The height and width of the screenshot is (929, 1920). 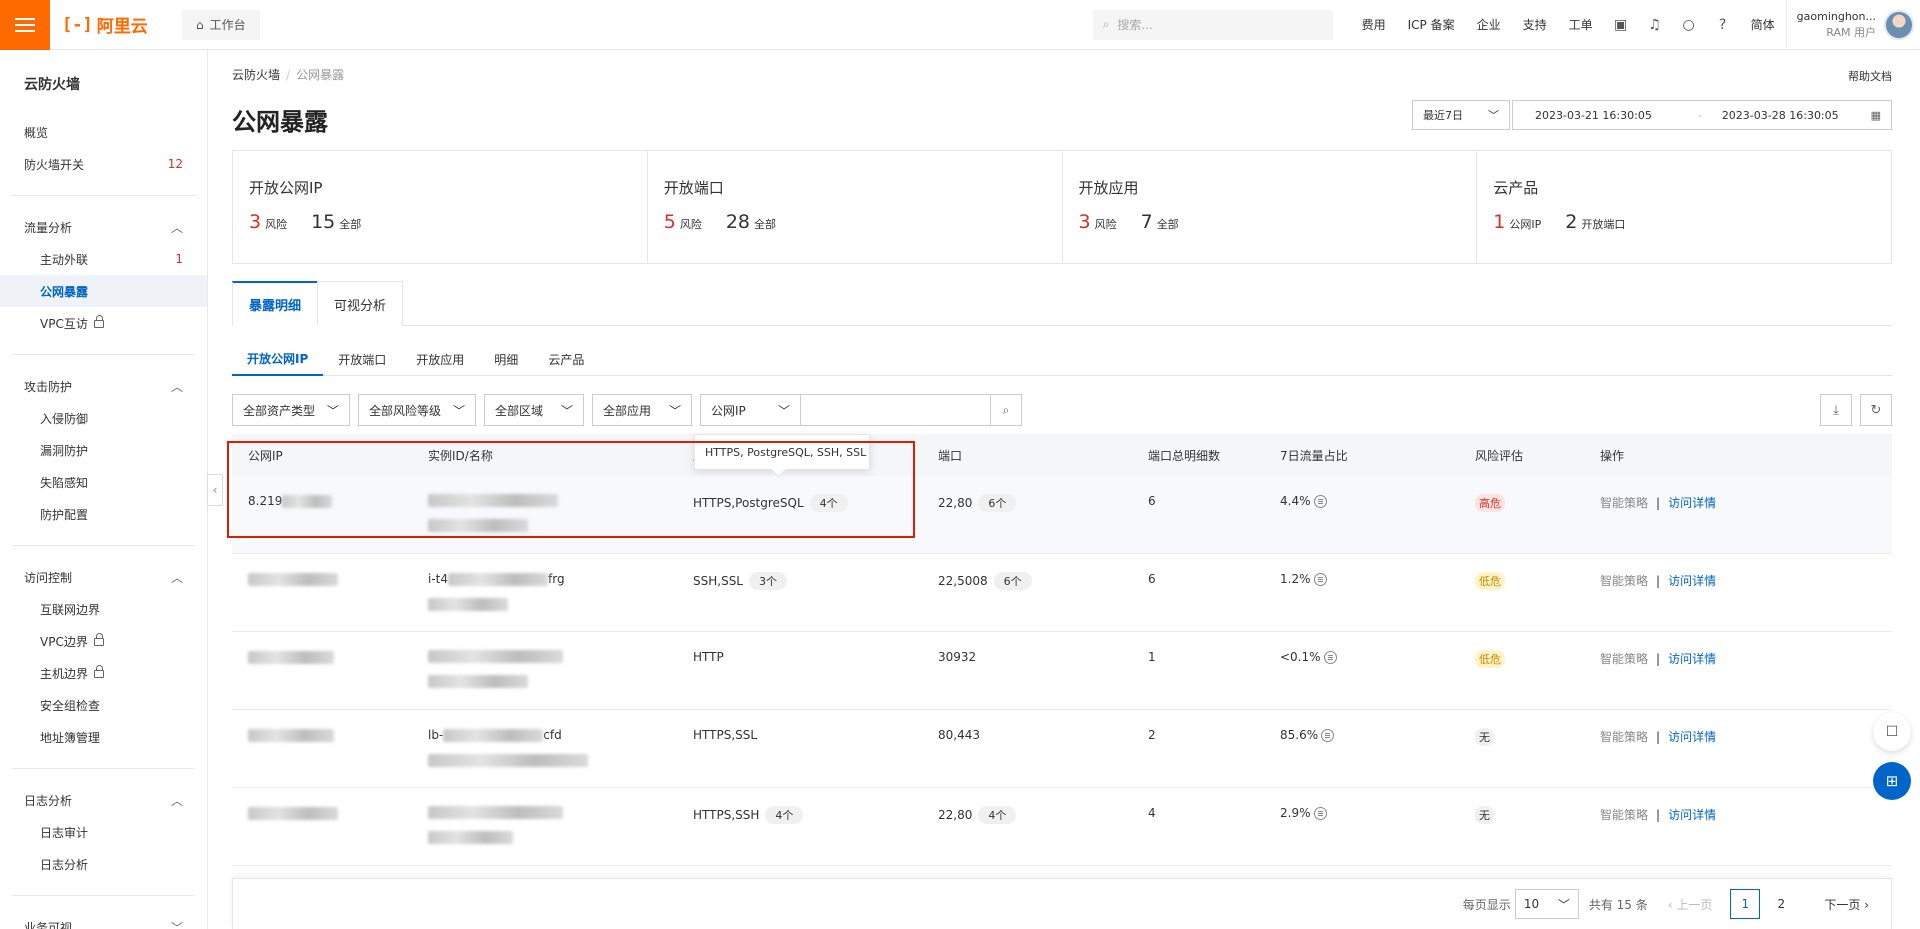 I want to click on tab-exposure-detail: 暴露明细, so click(x=275, y=303).